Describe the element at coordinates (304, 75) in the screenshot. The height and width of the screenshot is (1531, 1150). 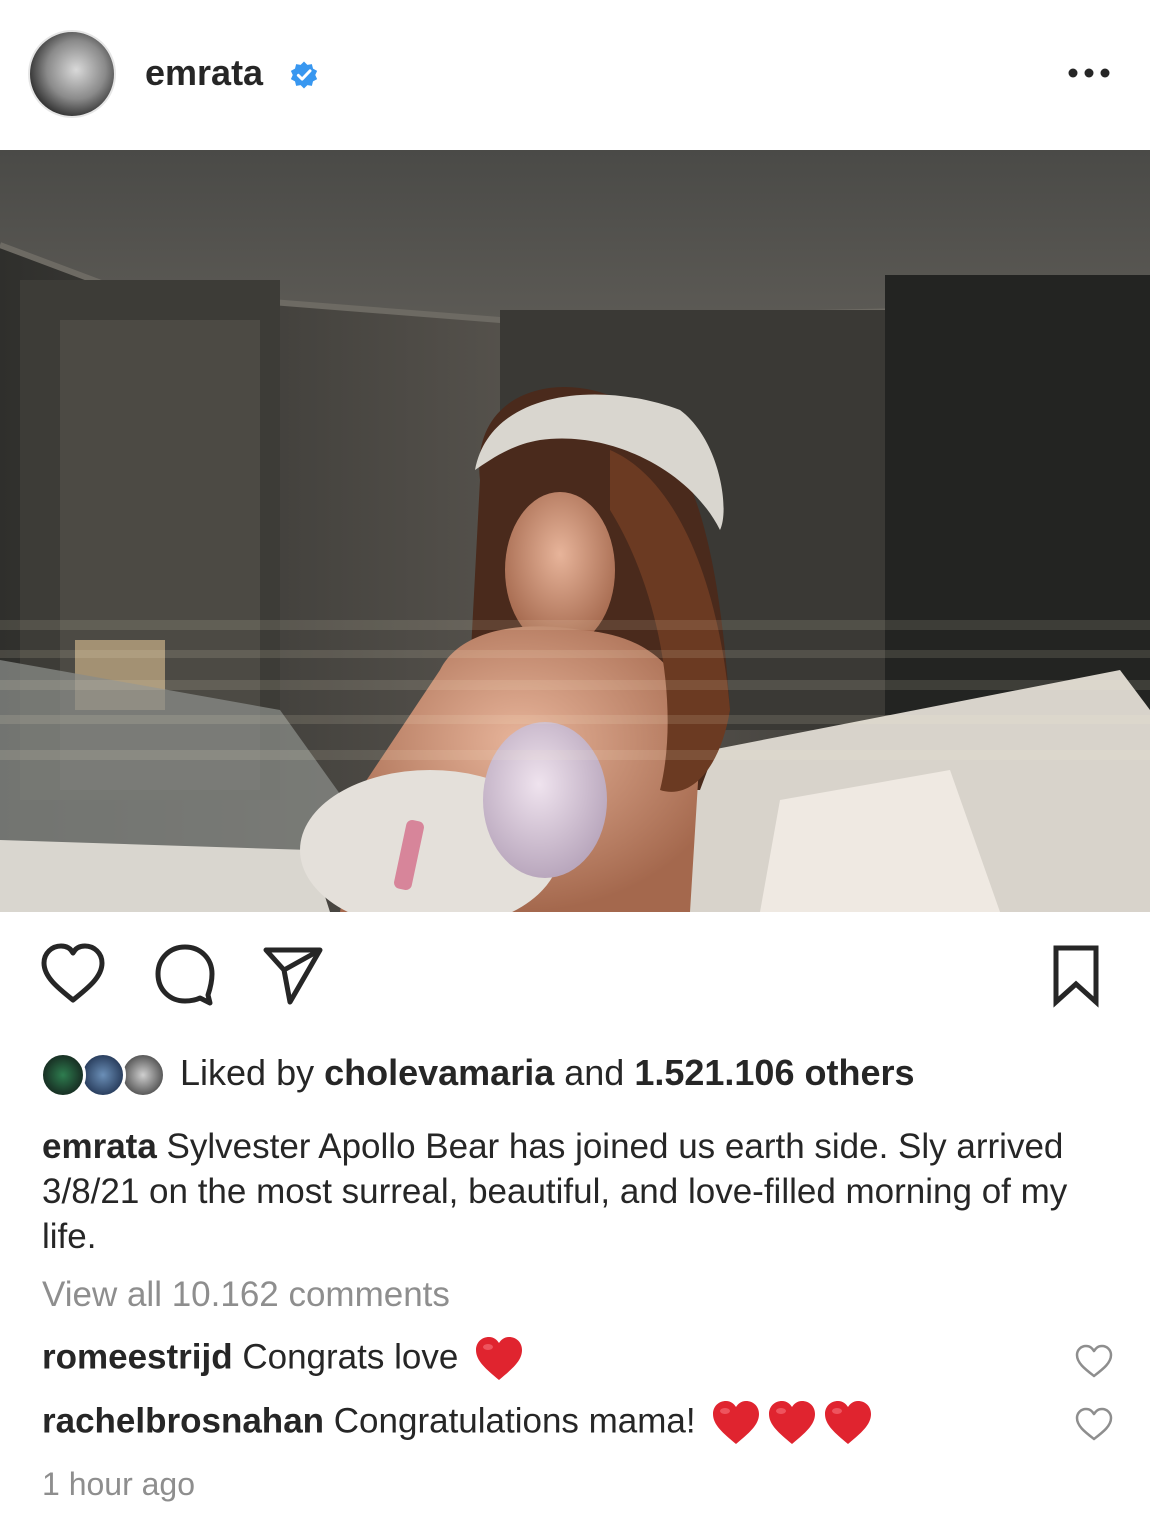
I see `verified-badge-icon` at that location.